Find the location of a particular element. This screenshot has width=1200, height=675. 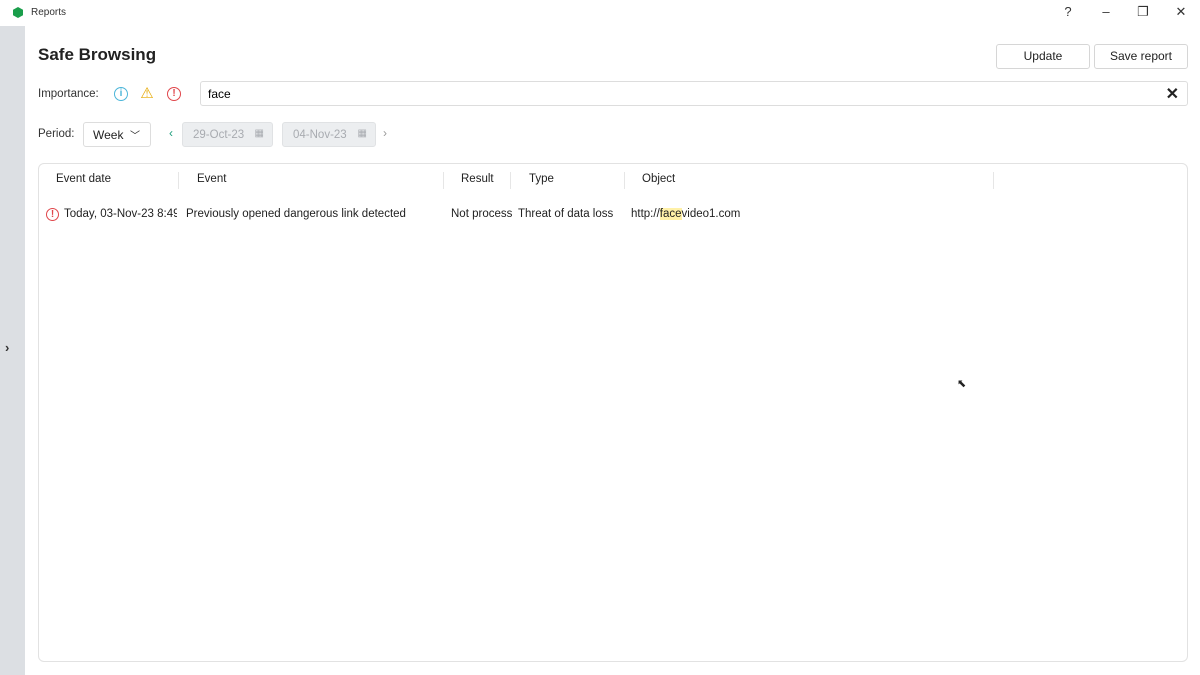

period-value: Week is located at coordinates (108, 135).